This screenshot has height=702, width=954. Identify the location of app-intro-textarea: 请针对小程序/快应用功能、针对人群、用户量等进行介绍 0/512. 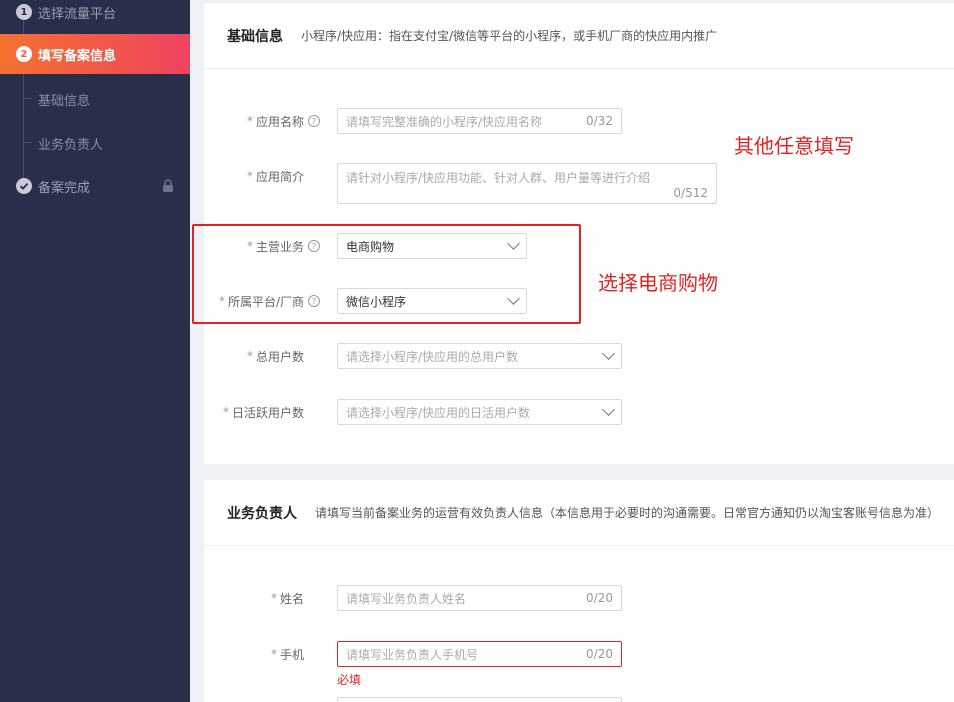
(527, 183).